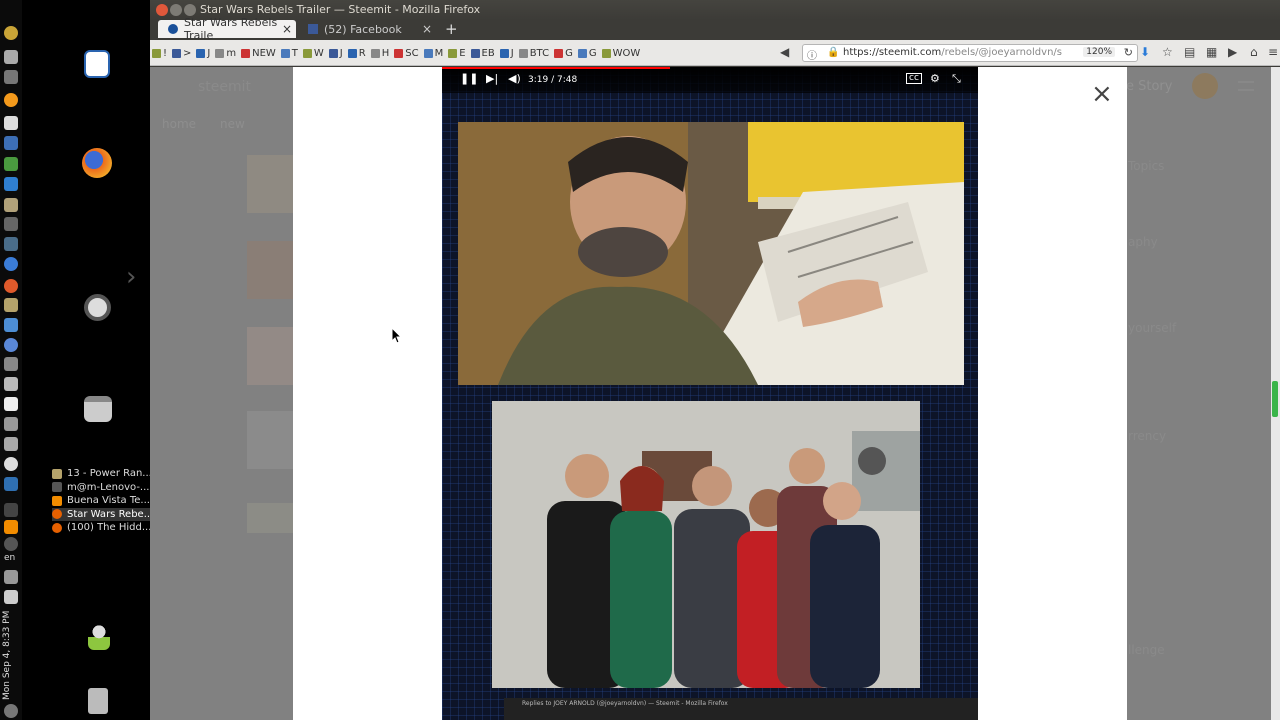  What do you see at coordinates (11, 484) in the screenshot?
I see `screen-icon` at bounding box center [11, 484].